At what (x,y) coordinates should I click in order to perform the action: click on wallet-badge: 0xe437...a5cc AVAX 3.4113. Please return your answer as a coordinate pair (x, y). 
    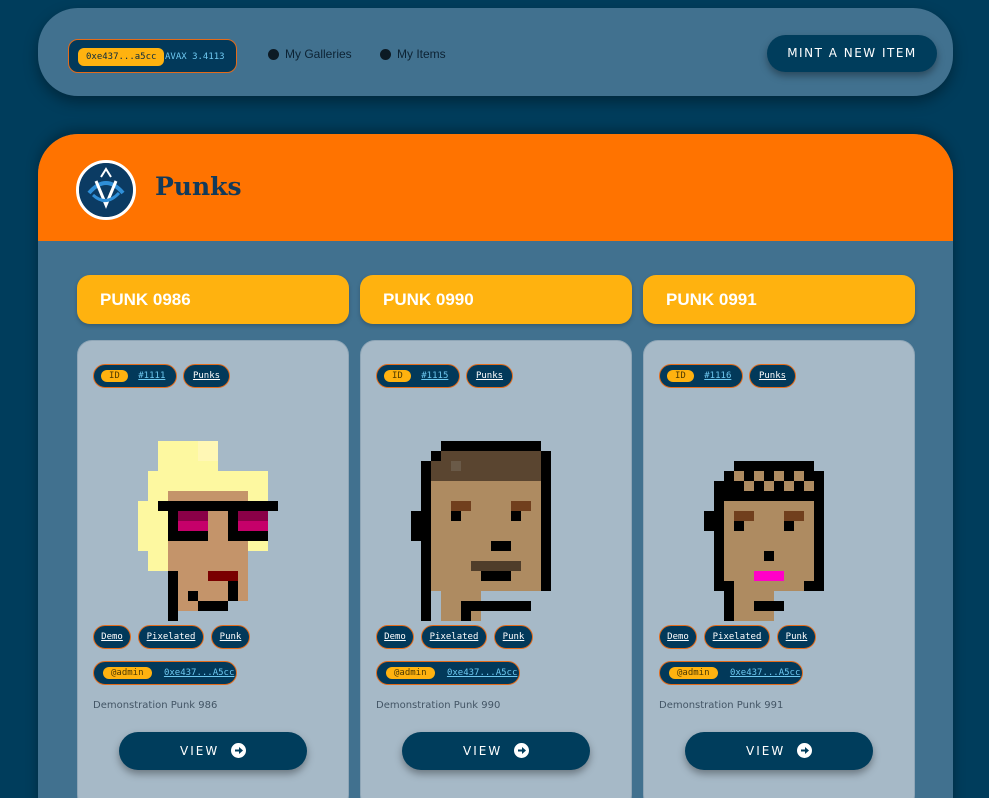
    Looking at the image, I should click on (152, 56).